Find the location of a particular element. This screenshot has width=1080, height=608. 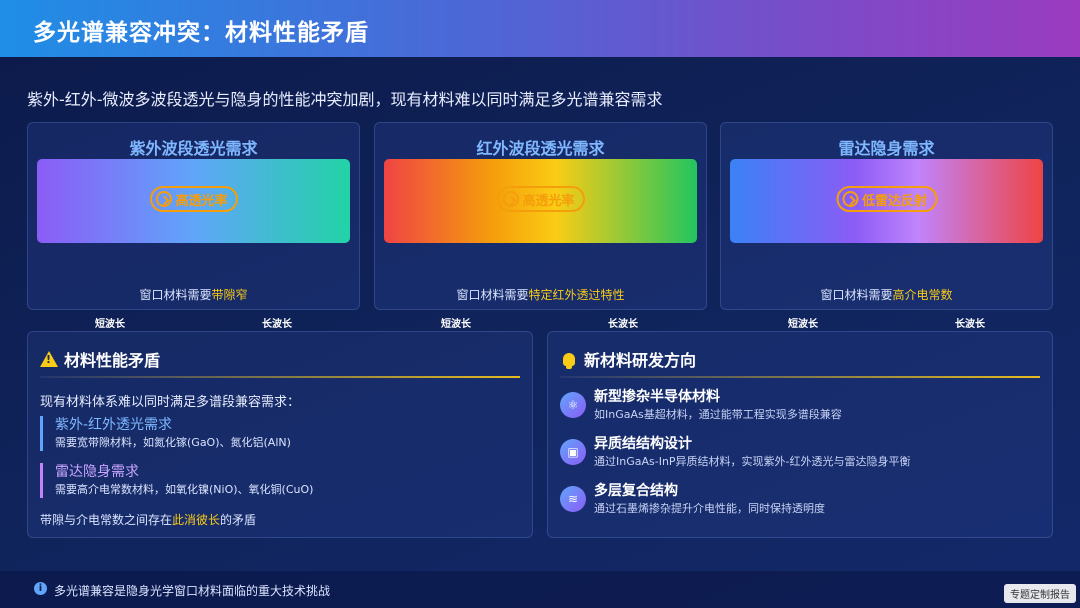

conflict-panel-title: 材料性能矛盾 is located at coordinates (112, 360).